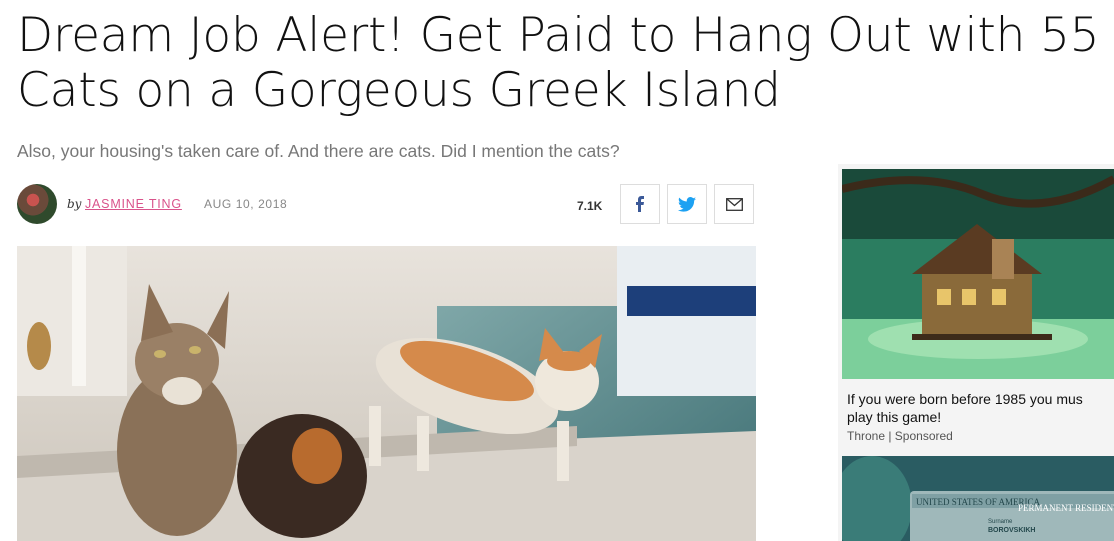  What do you see at coordinates (894, 417) in the screenshot?
I see `ad-title-line-2: play this game!` at bounding box center [894, 417].